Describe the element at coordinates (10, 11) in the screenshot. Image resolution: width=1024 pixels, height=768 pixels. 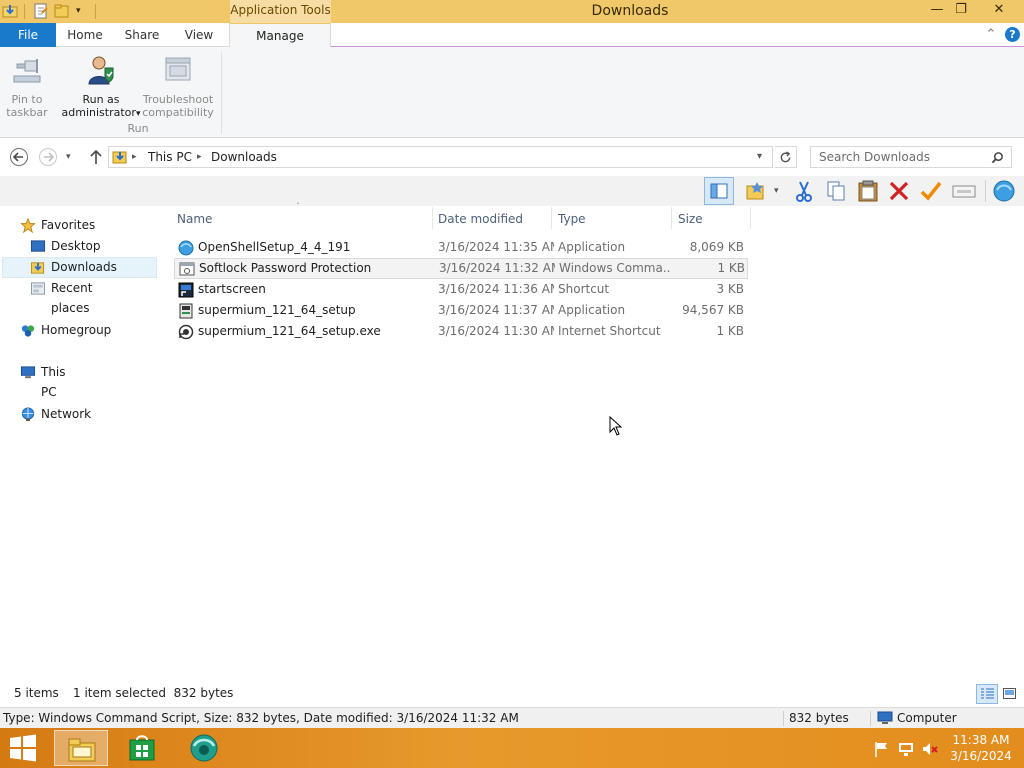
I see `explorer-icon` at that location.